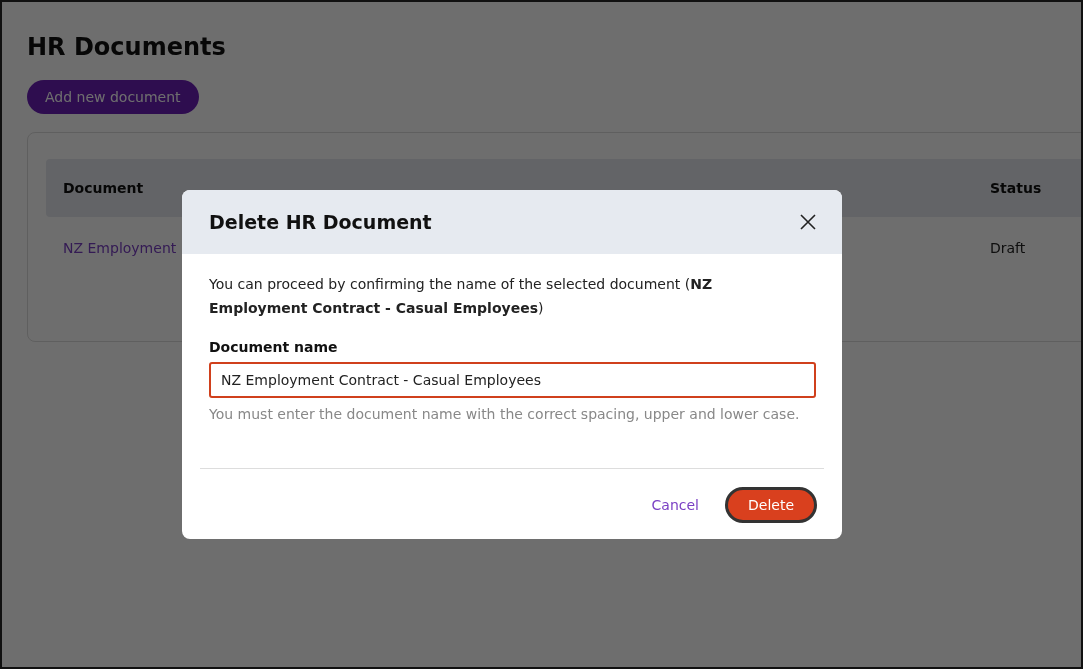 This screenshot has width=1083, height=669. Describe the element at coordinates (461, 296) in the screenshot. I see `dialog-message: You can proceed by confirming the name of the selected document (NZ Employment Contract - Casual Employees)` at that location.